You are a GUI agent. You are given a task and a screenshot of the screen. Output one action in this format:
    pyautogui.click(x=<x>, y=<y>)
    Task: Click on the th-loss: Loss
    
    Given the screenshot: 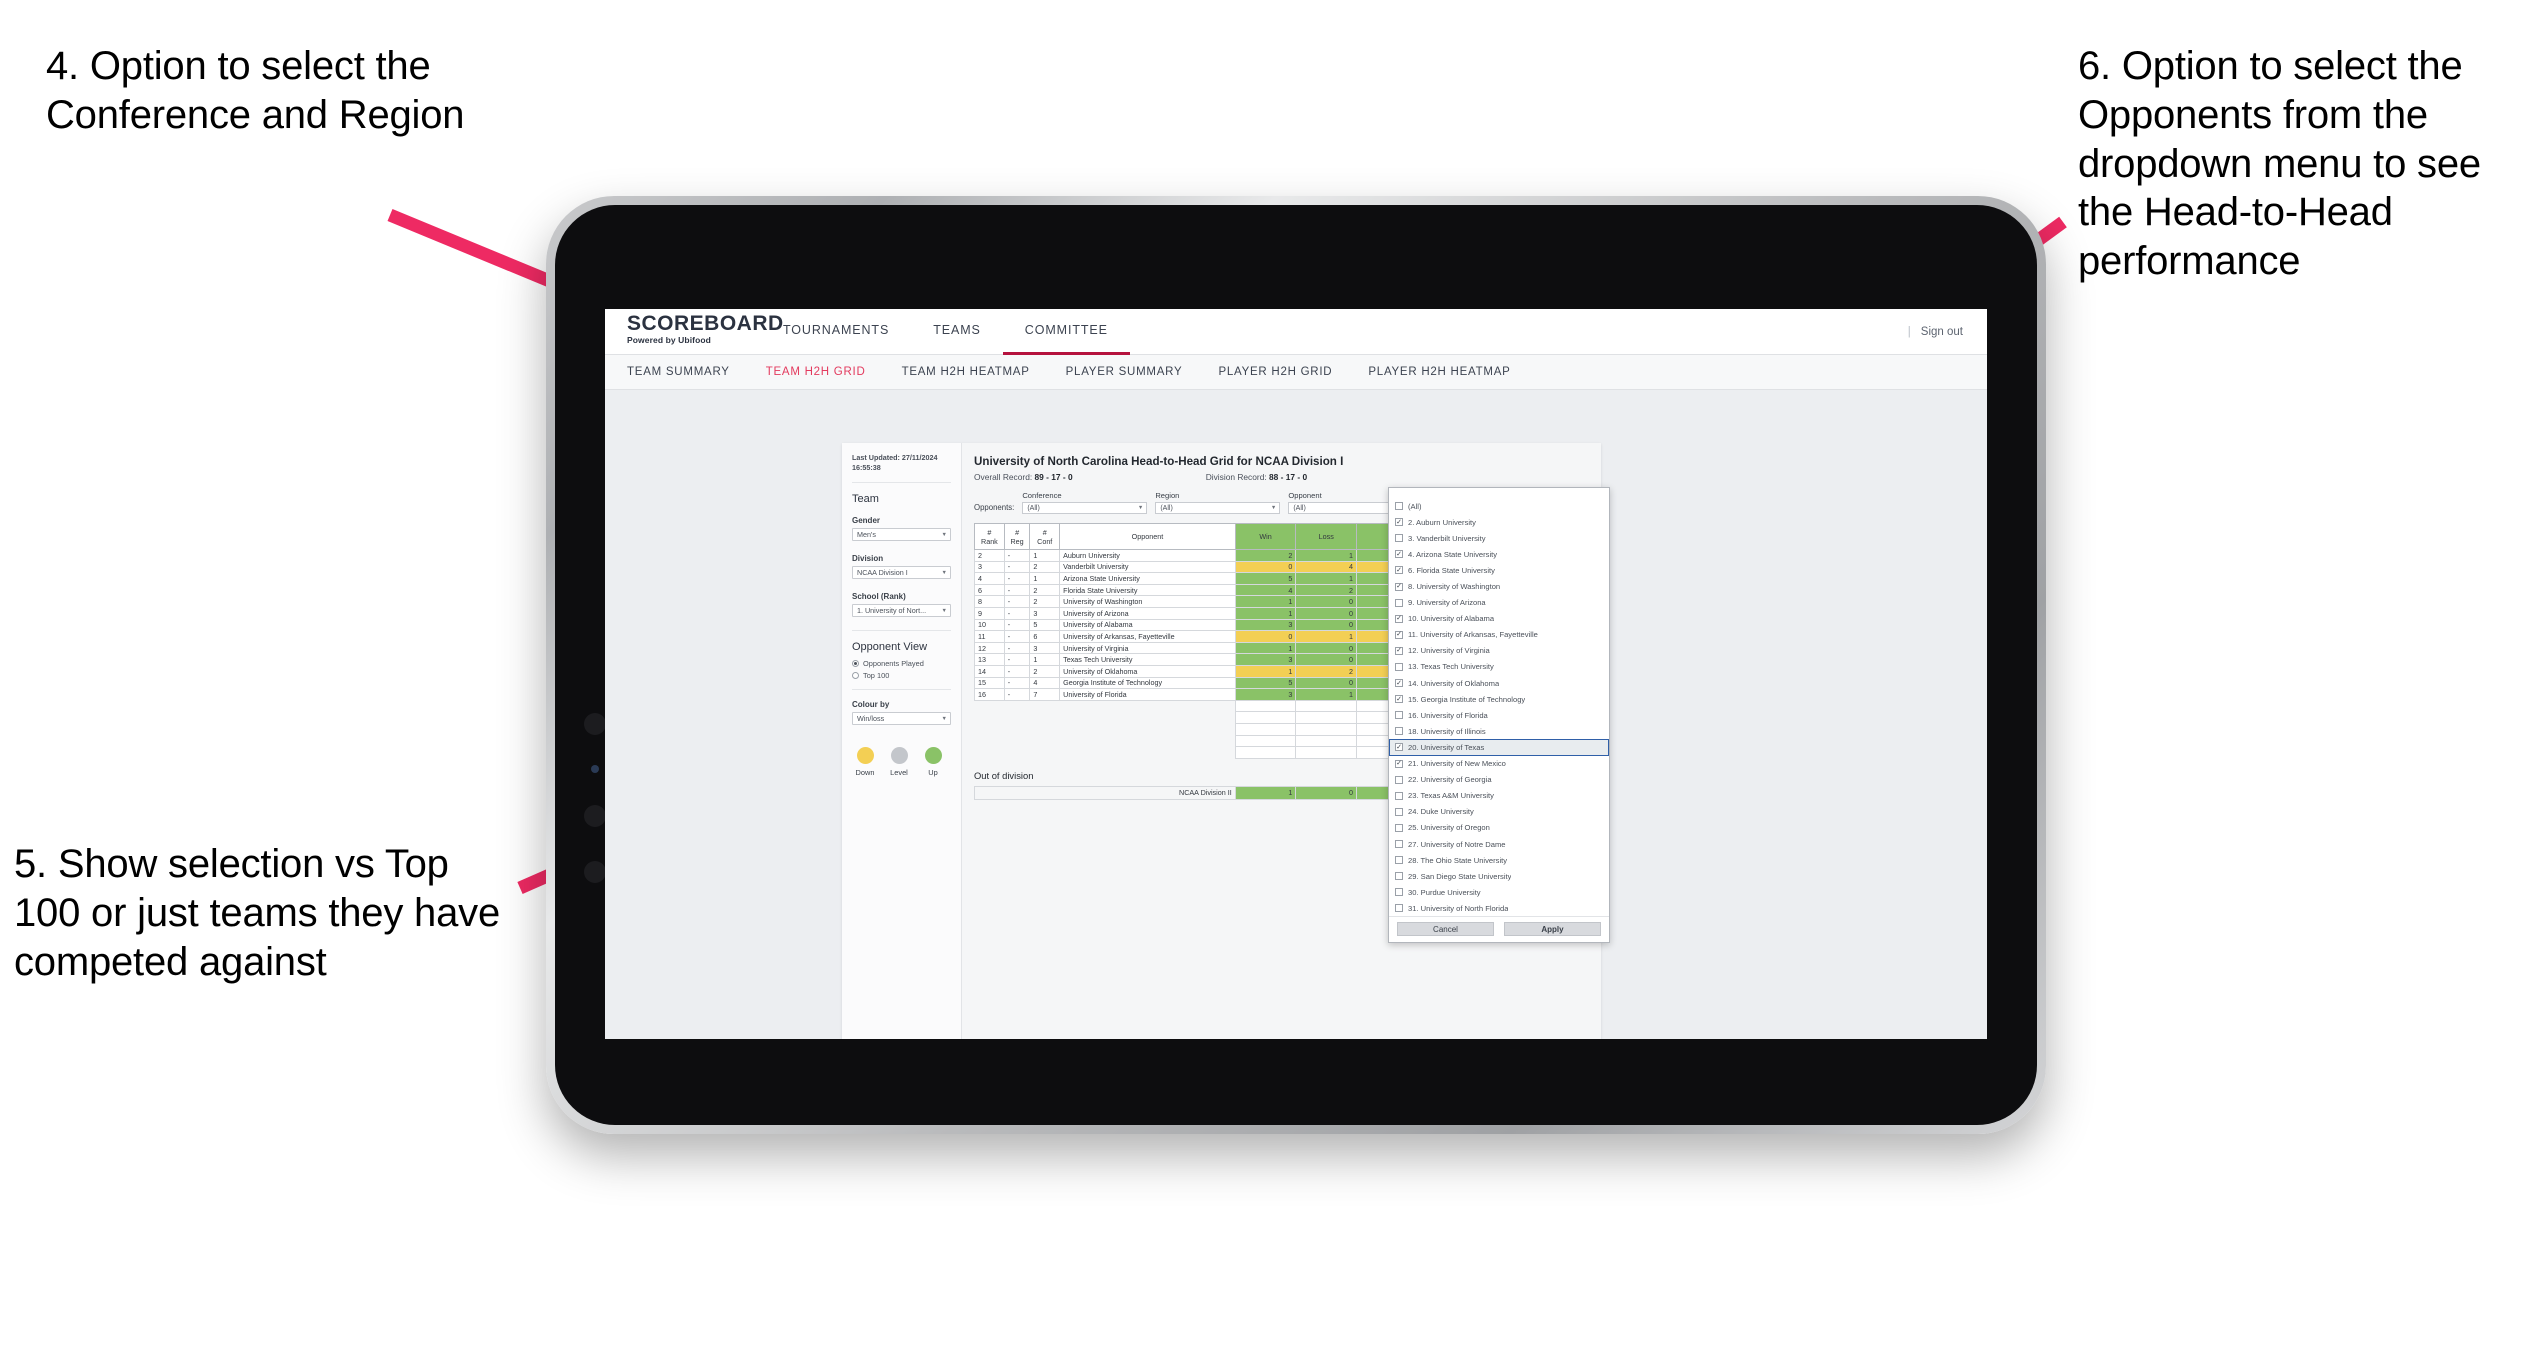 What is the action you would take?
    pyautogui.click(x=1326, y=536)
    